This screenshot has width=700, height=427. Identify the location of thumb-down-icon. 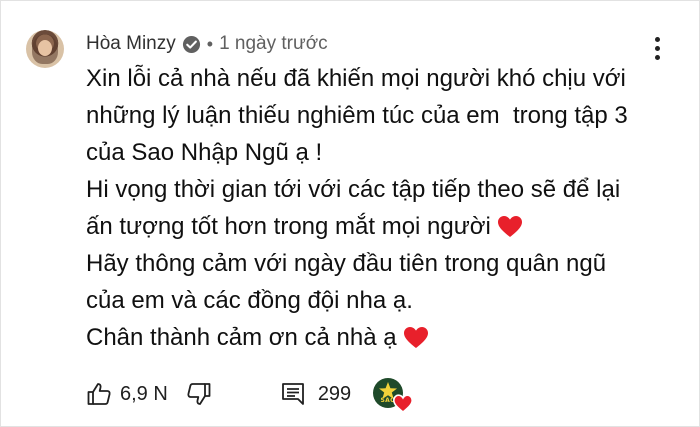
(199, 394).